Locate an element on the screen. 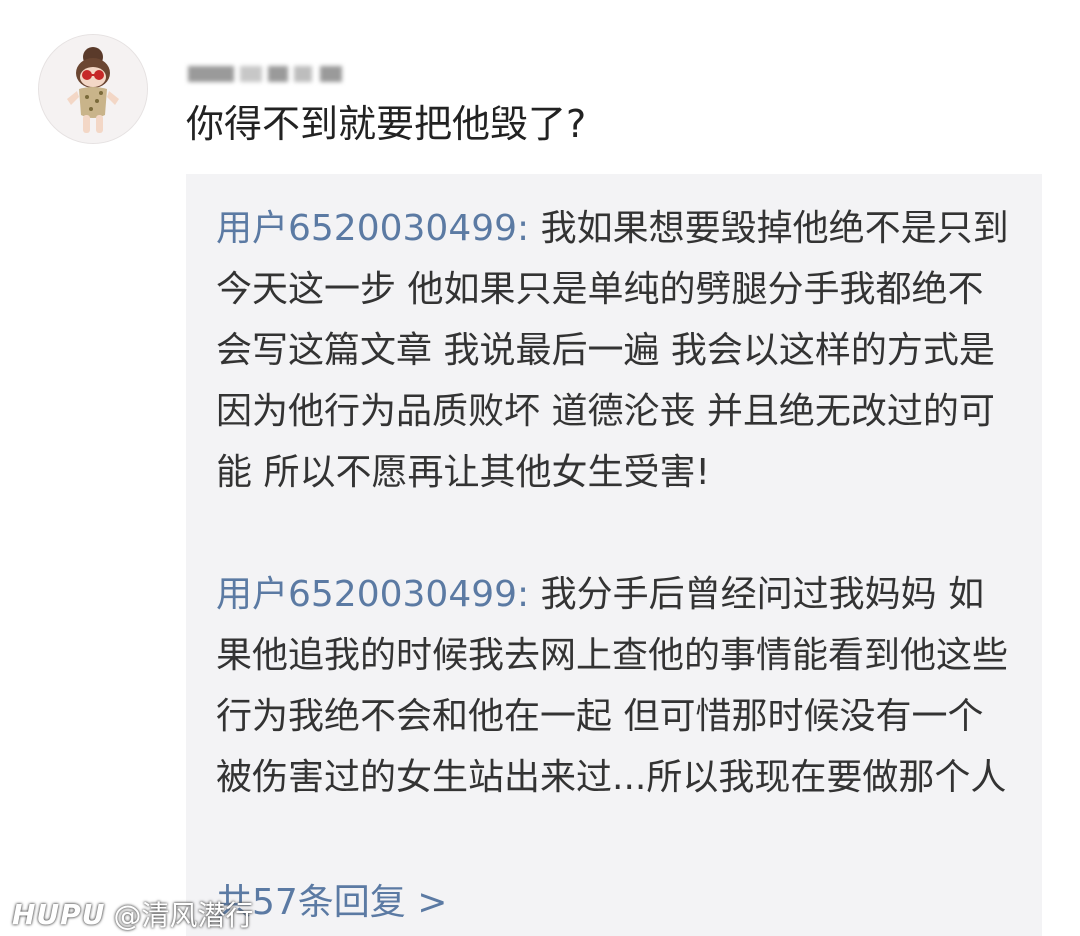 The image size is (1080, 936). hupu-logo: HUPU is located at coordinates (59, 914).